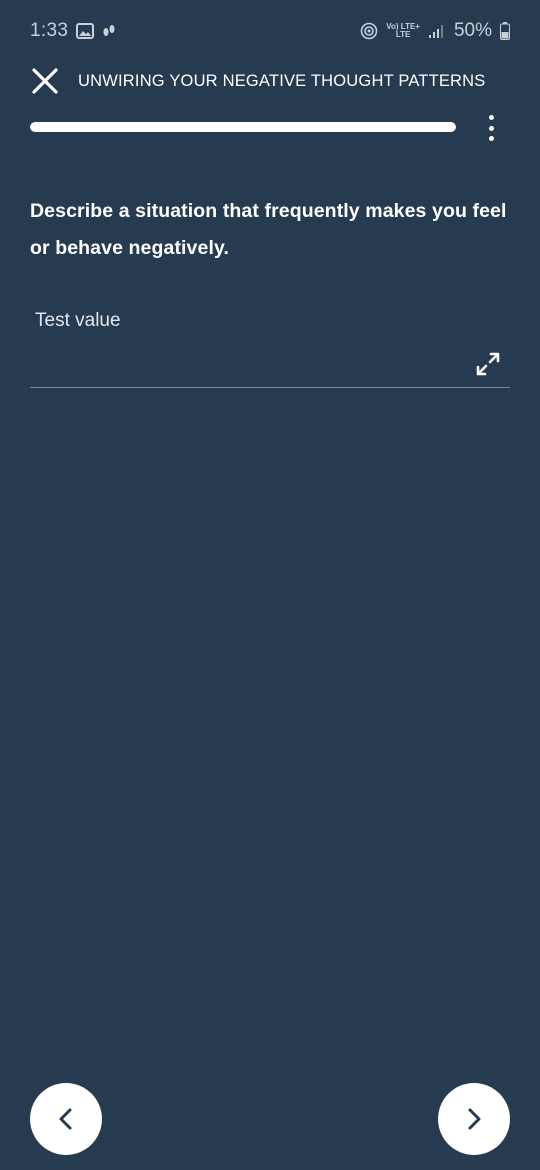 The image size is (540, 1170). Describe the element at coordinates (505, 31) in the screenshot. I see `battery-icon` at that location.